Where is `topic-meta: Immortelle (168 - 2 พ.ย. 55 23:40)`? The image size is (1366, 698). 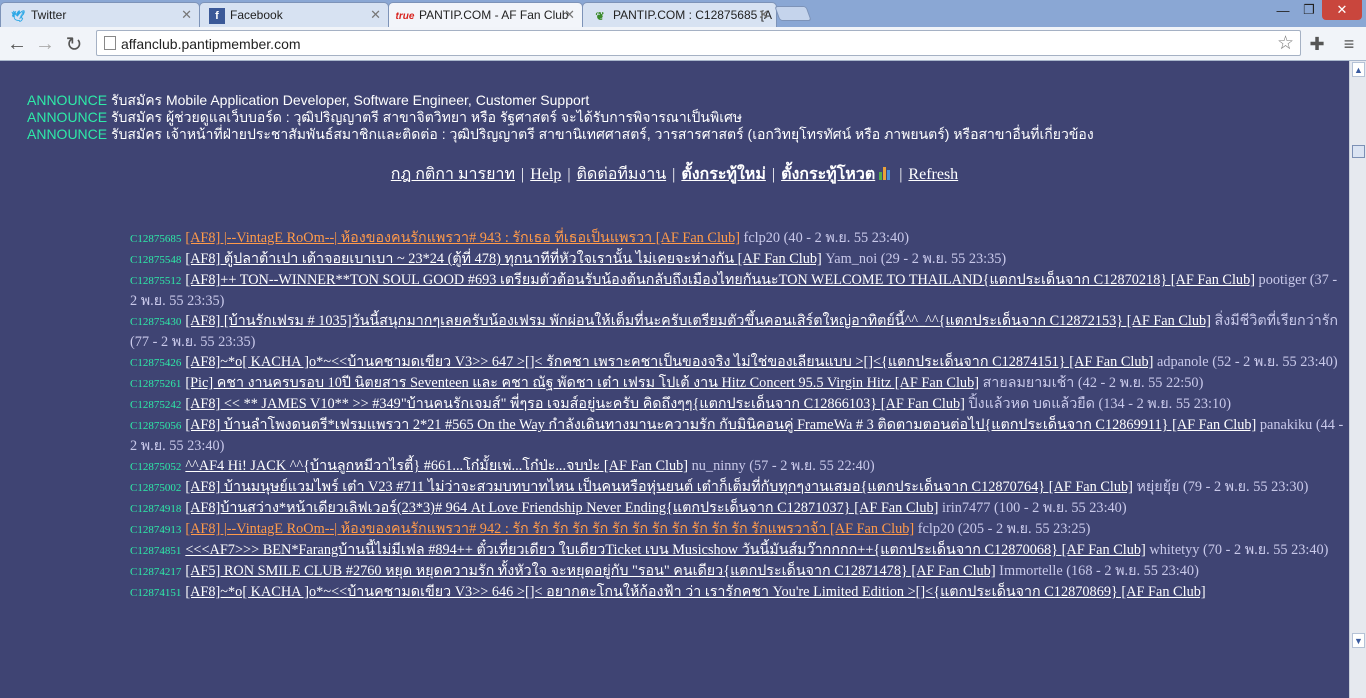
topic-meta: Immortelle (168 - 2 พ.ย. 55 23:40) is located at coordinates (1097, 571).